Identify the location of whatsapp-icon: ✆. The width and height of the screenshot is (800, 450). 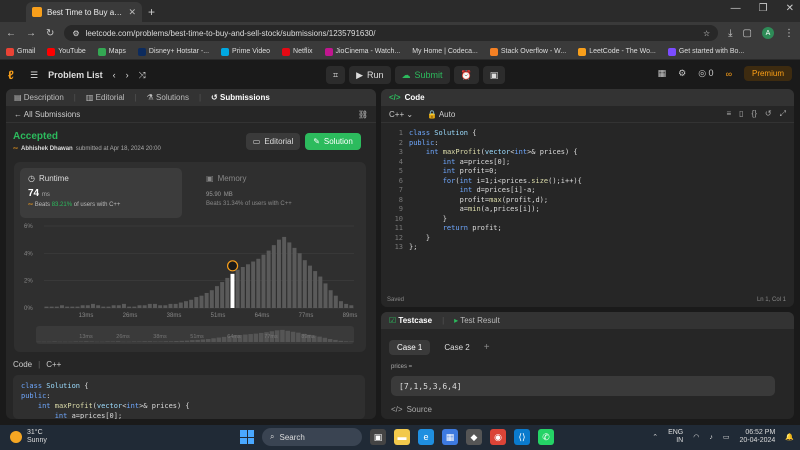
(546, 437).